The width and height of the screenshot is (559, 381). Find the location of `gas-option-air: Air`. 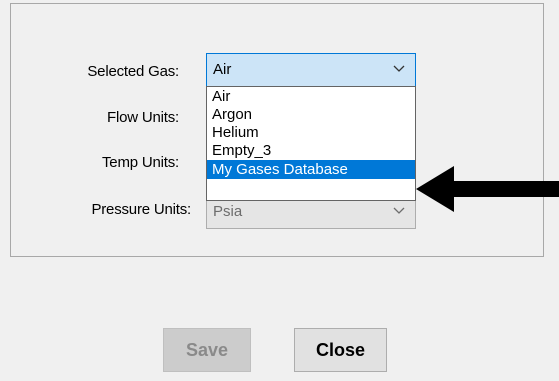

gas-option-air: Air is located at coordinates (311, 97).